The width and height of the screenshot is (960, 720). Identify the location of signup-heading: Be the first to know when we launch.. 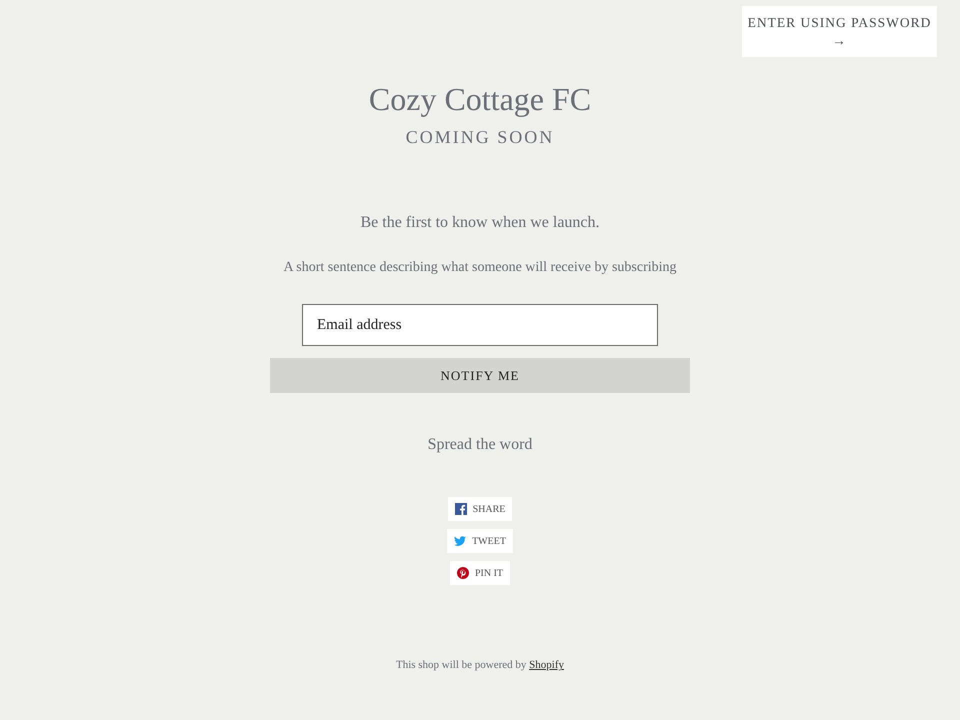
(480, 223).